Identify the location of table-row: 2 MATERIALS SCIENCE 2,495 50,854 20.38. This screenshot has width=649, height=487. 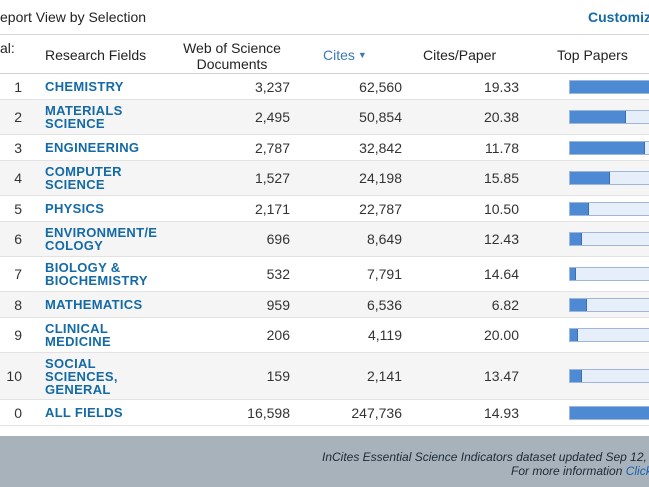
(324, 117).